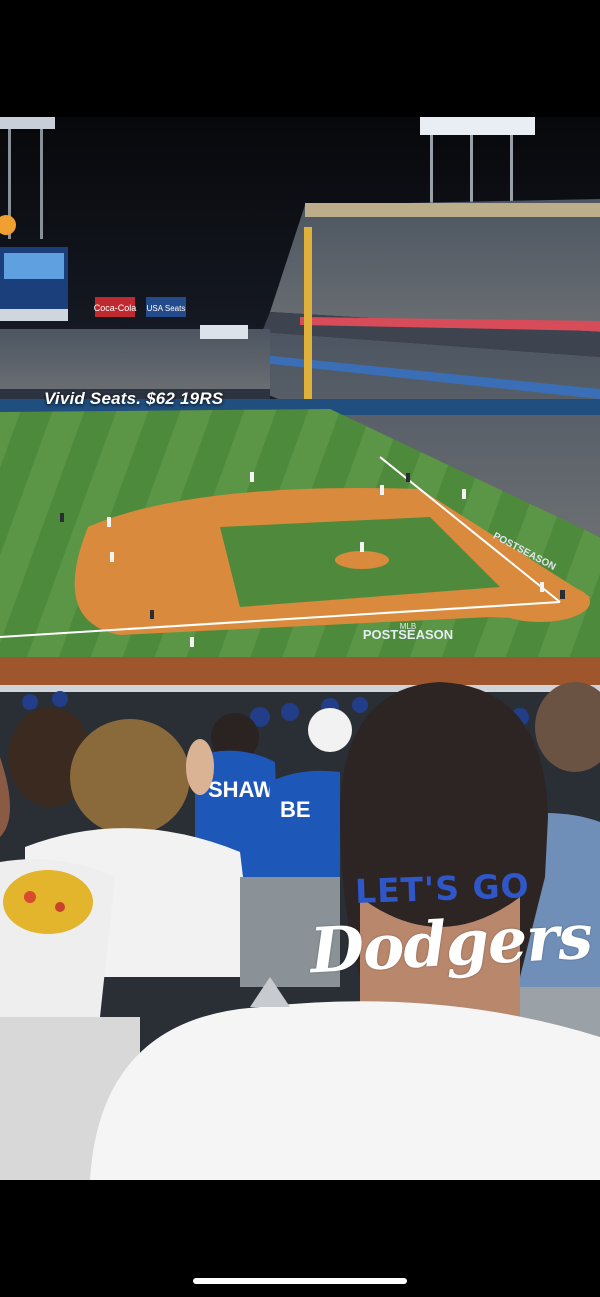 The image size is (600, 1297). Describe the element at coordinates (57, 938) in the screenshot. I see `food-bag` at that location.